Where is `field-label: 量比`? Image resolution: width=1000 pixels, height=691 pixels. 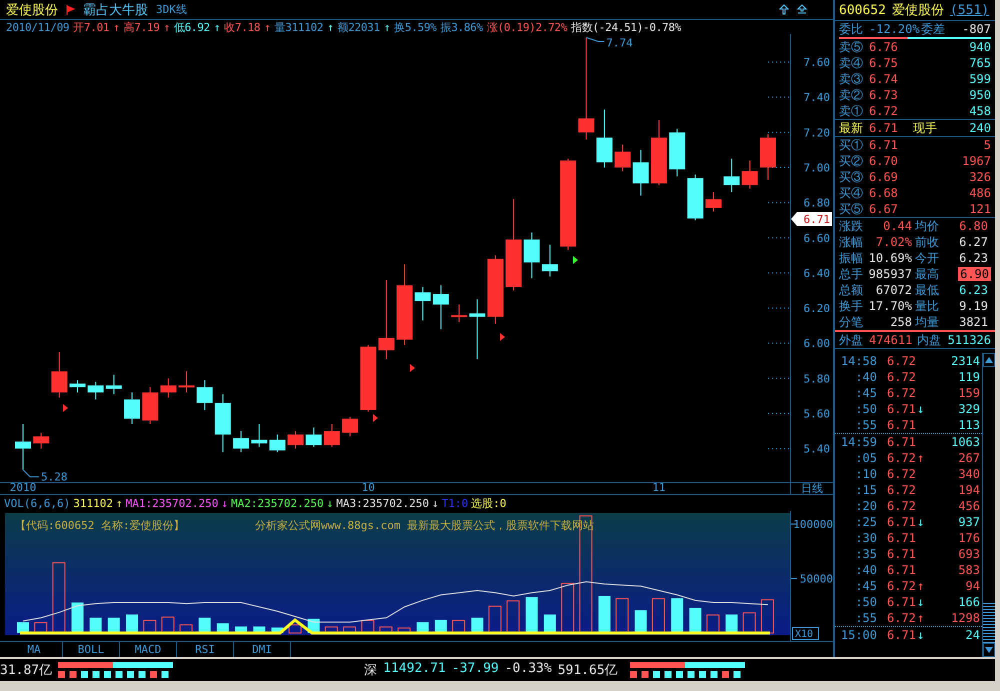
field-label: 量比 is located at coordinates (927, 306).